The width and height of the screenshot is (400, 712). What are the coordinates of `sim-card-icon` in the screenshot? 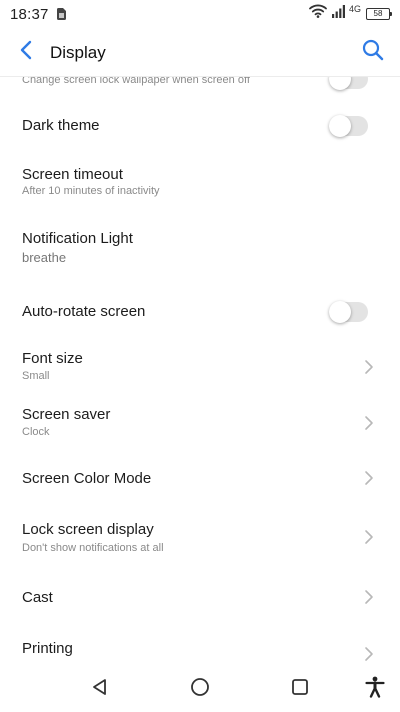 It's located at (61, 14).